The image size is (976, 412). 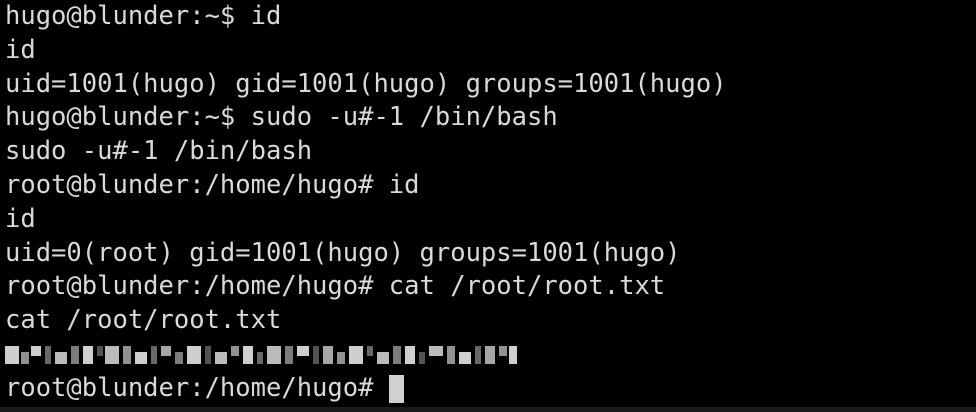 I want to click on redacted-line, so click(x=490, y=355).